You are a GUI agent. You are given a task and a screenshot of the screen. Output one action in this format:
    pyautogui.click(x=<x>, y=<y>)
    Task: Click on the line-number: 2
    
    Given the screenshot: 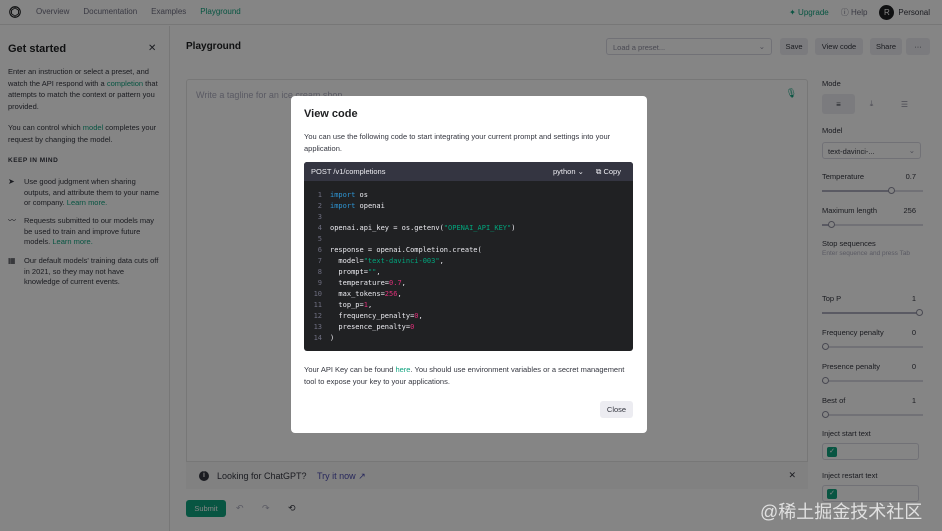 What is the action you would take?
    pyautogui.click(x=319, y=206)
    